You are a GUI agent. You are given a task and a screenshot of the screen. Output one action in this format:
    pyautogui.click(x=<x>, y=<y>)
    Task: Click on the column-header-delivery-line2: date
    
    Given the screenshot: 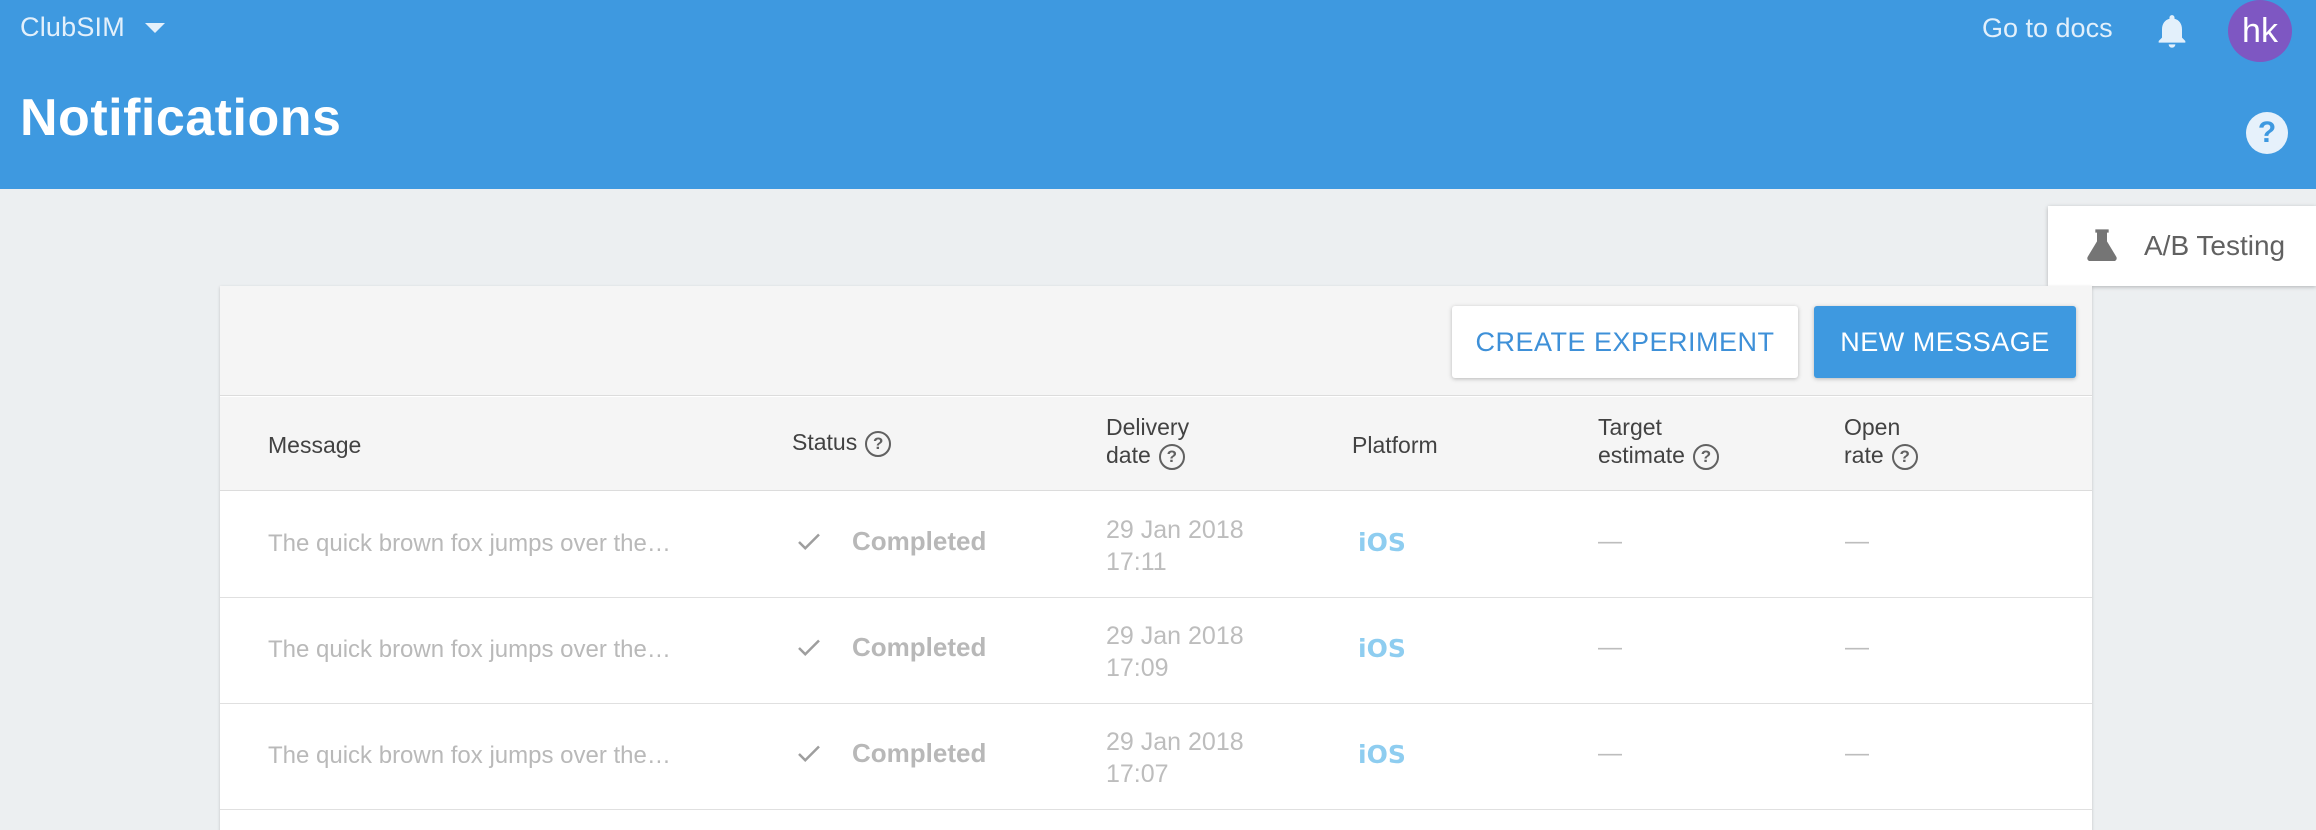 What is the action you would take?
    pyautogui.click(x=1128, y=455)
    